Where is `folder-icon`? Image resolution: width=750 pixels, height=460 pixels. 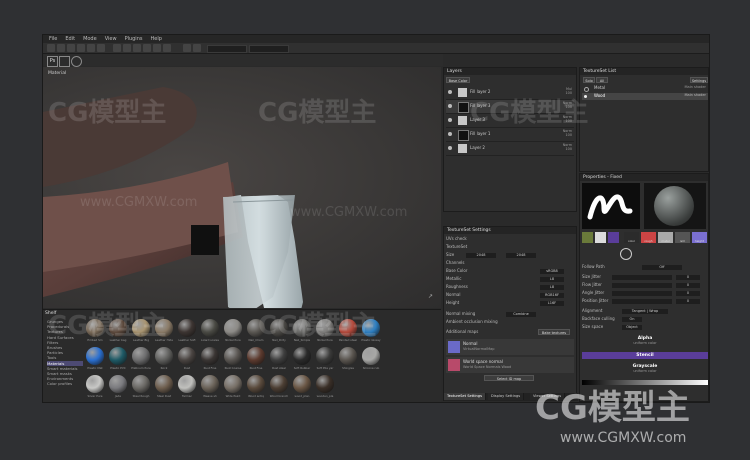
folder-icon is located at coordinates (64, 61).